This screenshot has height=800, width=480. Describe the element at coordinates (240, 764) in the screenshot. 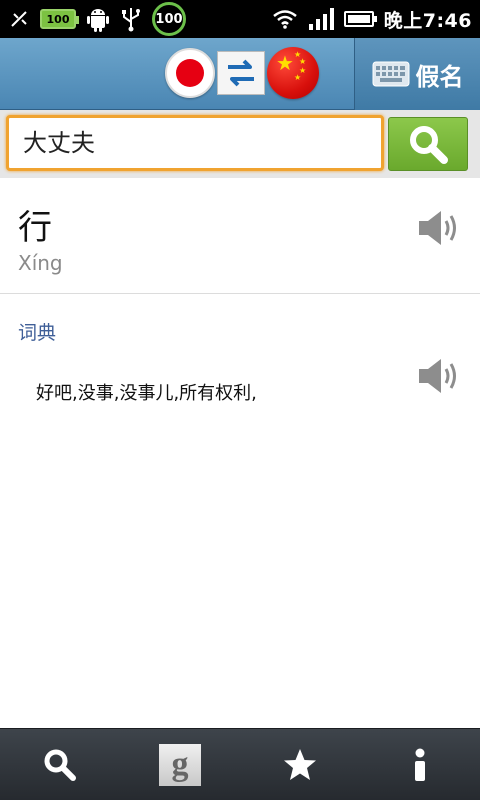

I see `bottom-nav: g` at that location.